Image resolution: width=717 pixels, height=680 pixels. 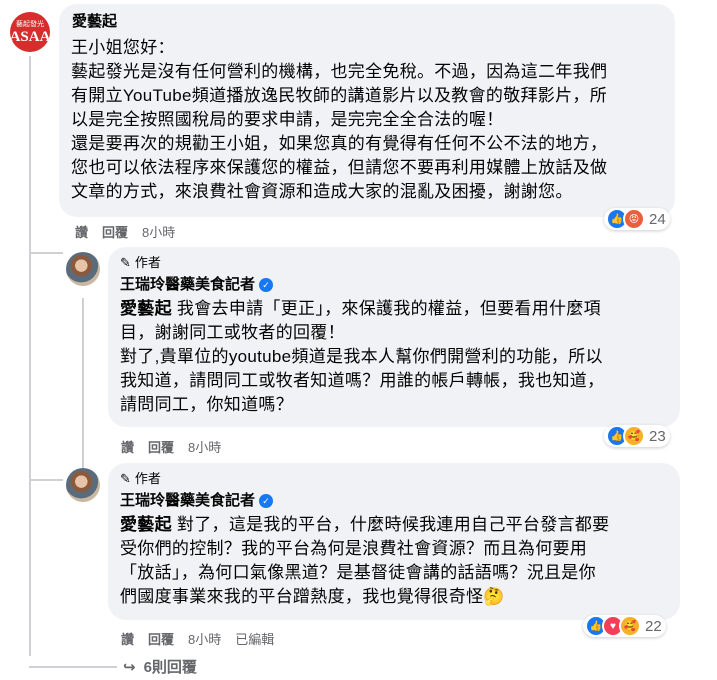 What do you see at coordinates (132, 231) in the screenshot?
I see `comment-actions-1: 讚 回覆 8小時` at bounding box center [132, 231].